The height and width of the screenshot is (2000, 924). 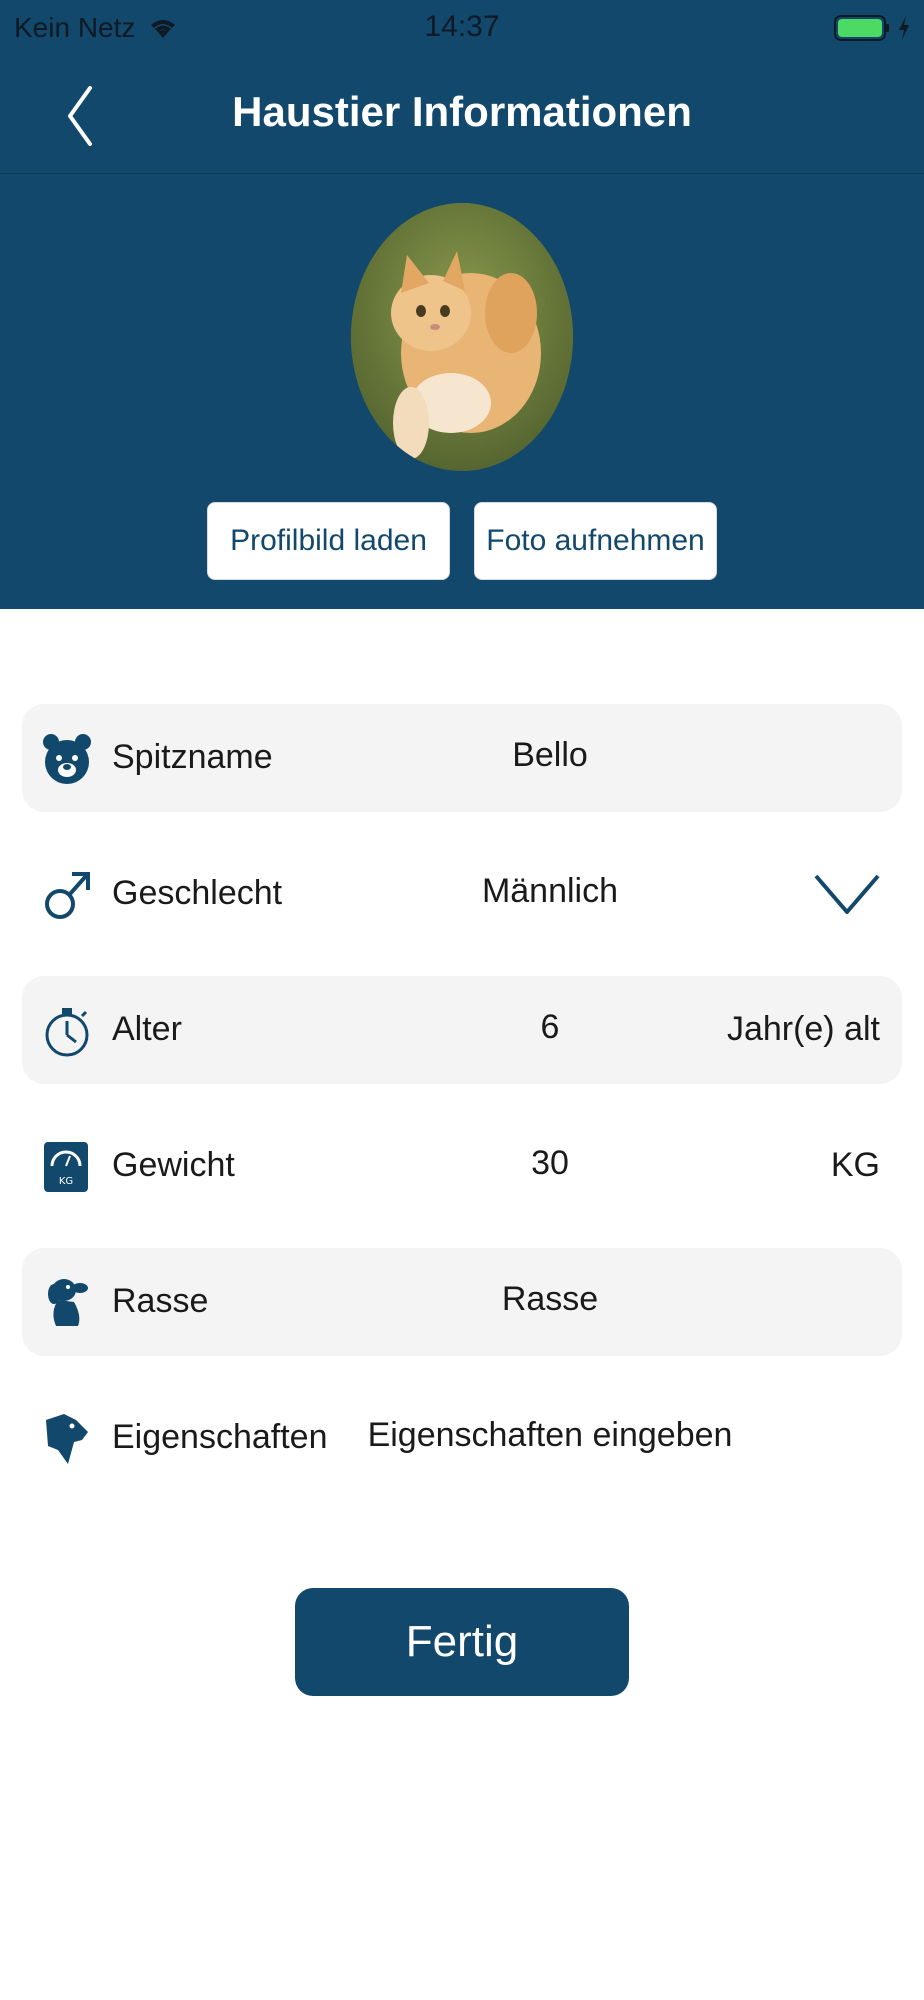 I want to click on male-symbol-icon, so click(x=67, y=895).